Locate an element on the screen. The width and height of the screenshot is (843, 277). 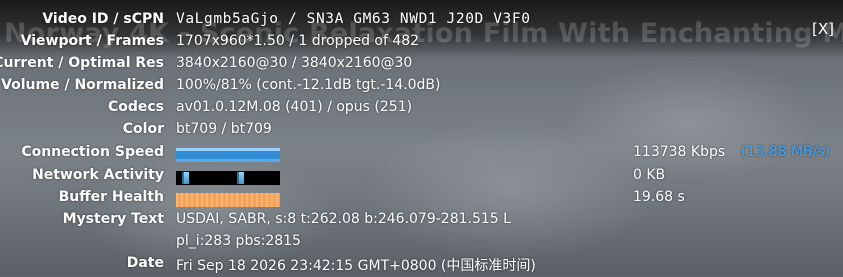
row-label: Date is located at coordinates (145, 263).